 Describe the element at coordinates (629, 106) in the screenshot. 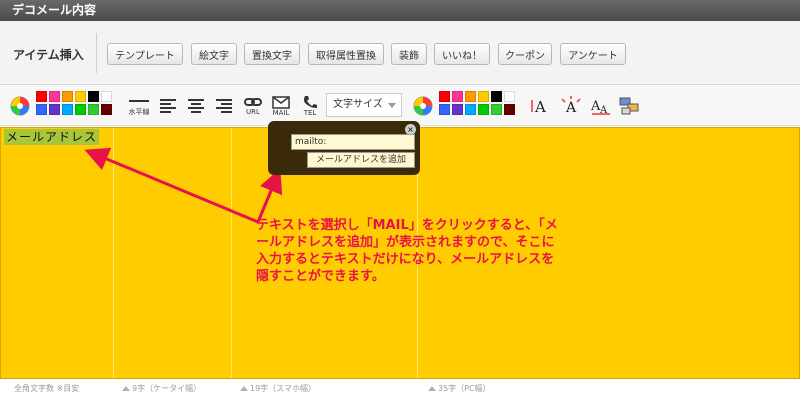

I see `image-icon` at that location.